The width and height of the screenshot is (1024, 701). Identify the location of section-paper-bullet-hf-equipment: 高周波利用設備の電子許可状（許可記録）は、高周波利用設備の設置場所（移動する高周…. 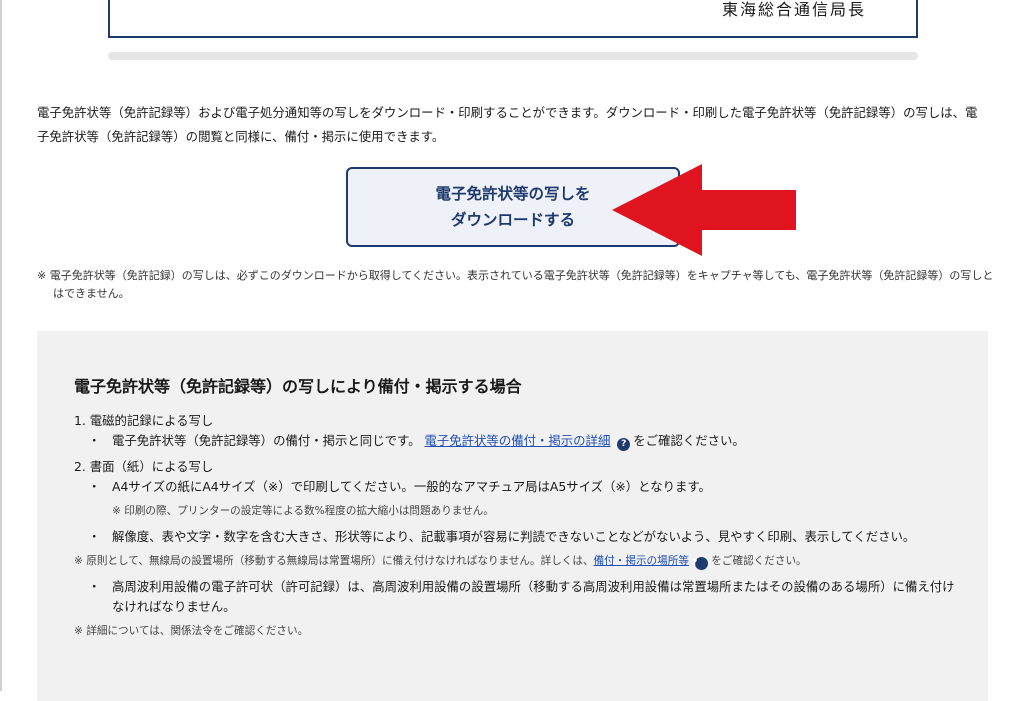
(519, 597).